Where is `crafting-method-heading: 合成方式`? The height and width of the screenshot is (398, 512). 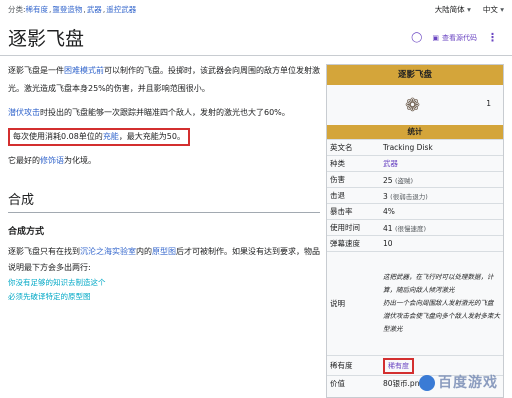 crafting-method-heading: 合成方式 is located at coordinates (26, 232).